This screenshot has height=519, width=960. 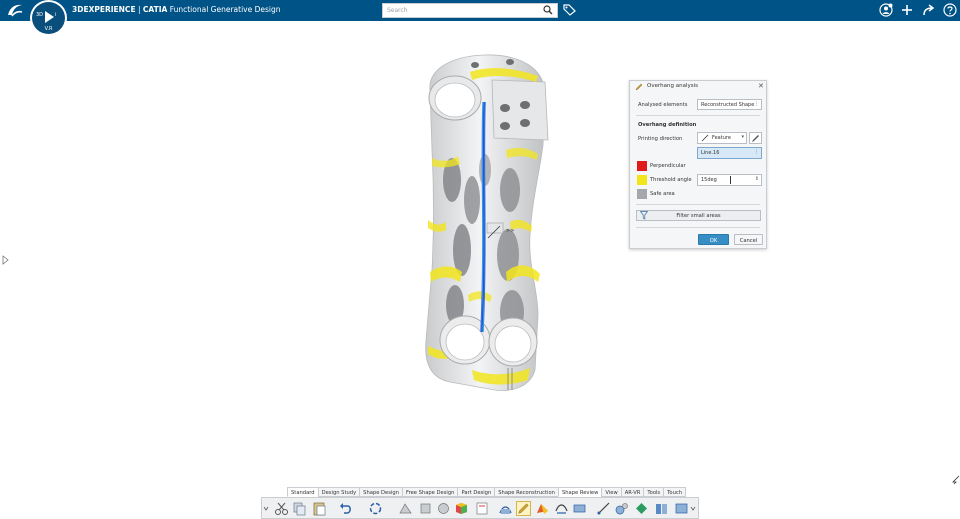 I want to click on safe-area-color-swatch, so click(x=642, y=194).